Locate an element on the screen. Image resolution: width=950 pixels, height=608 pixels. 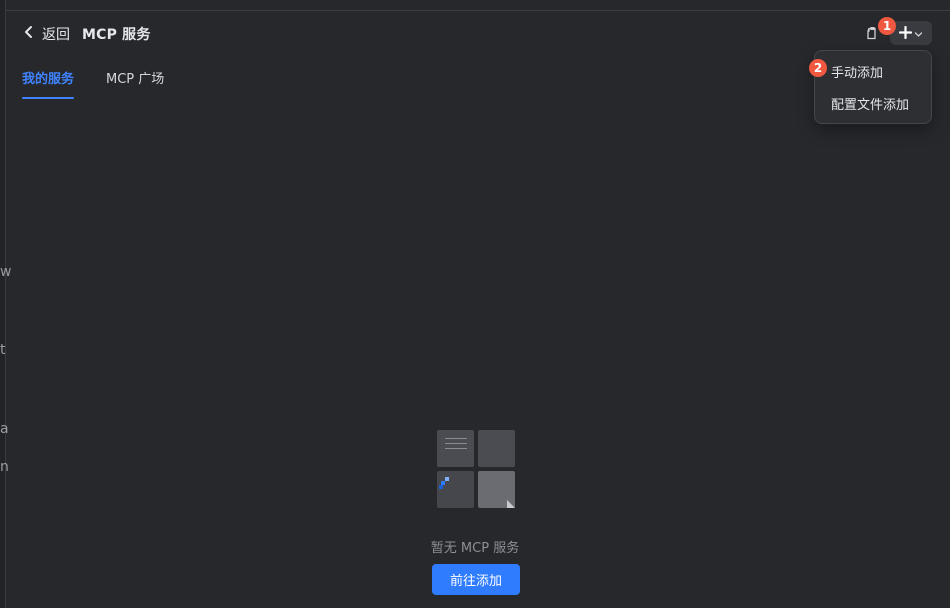
add-menu-wrapper: 1 is located at coordinates (905, 31).